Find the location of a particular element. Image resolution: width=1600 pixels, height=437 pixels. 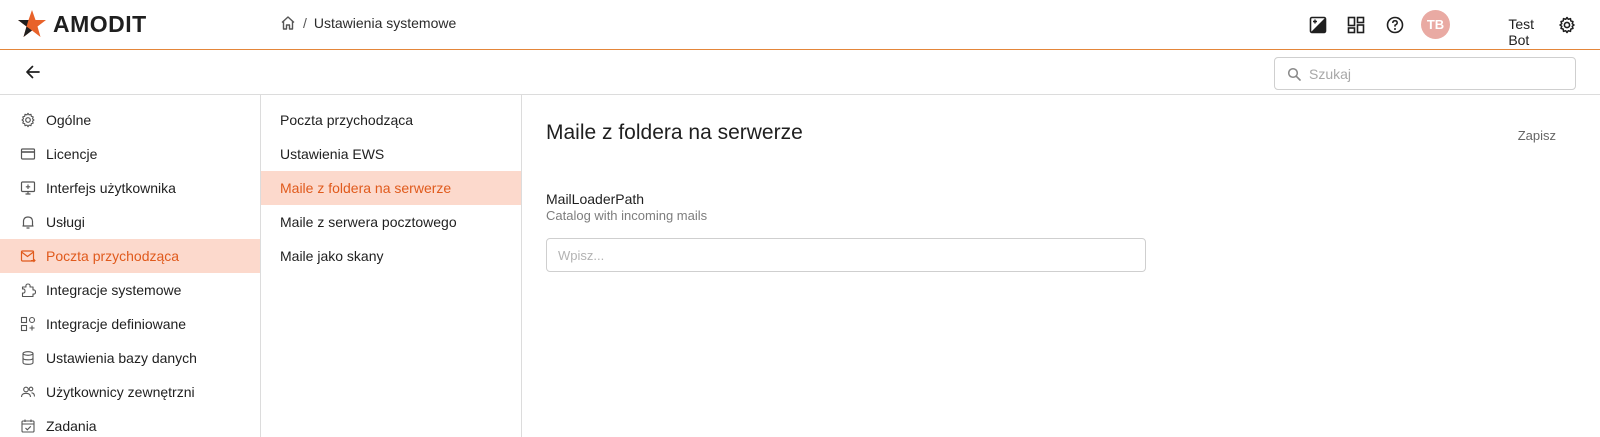

amodit-logo: AMODIT is located at coordinates (82, 24).